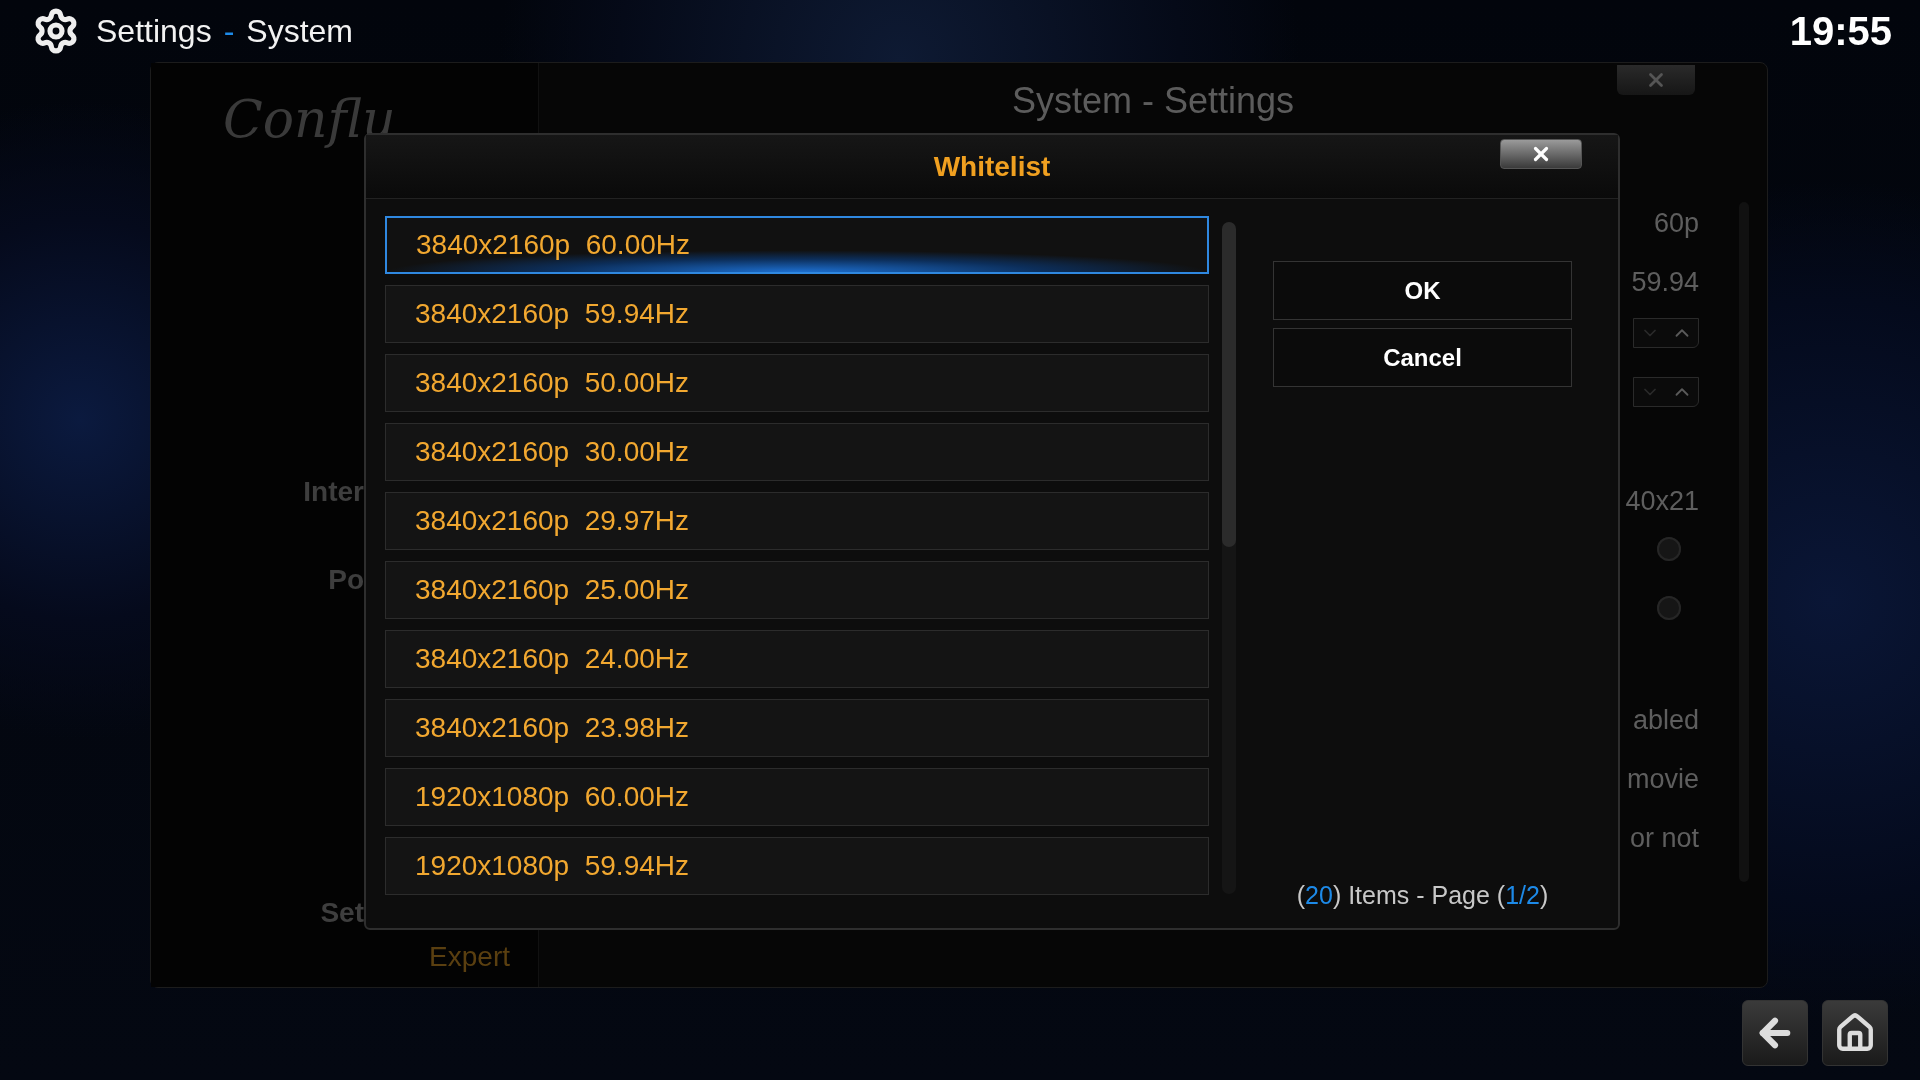 Image resolution: width=1920 pixels, height=1080 pixels. Describe the element at coordinates (797, 452) in the screenshot. I see `list-item: 3840x2160p 30.00Hz` at that location.